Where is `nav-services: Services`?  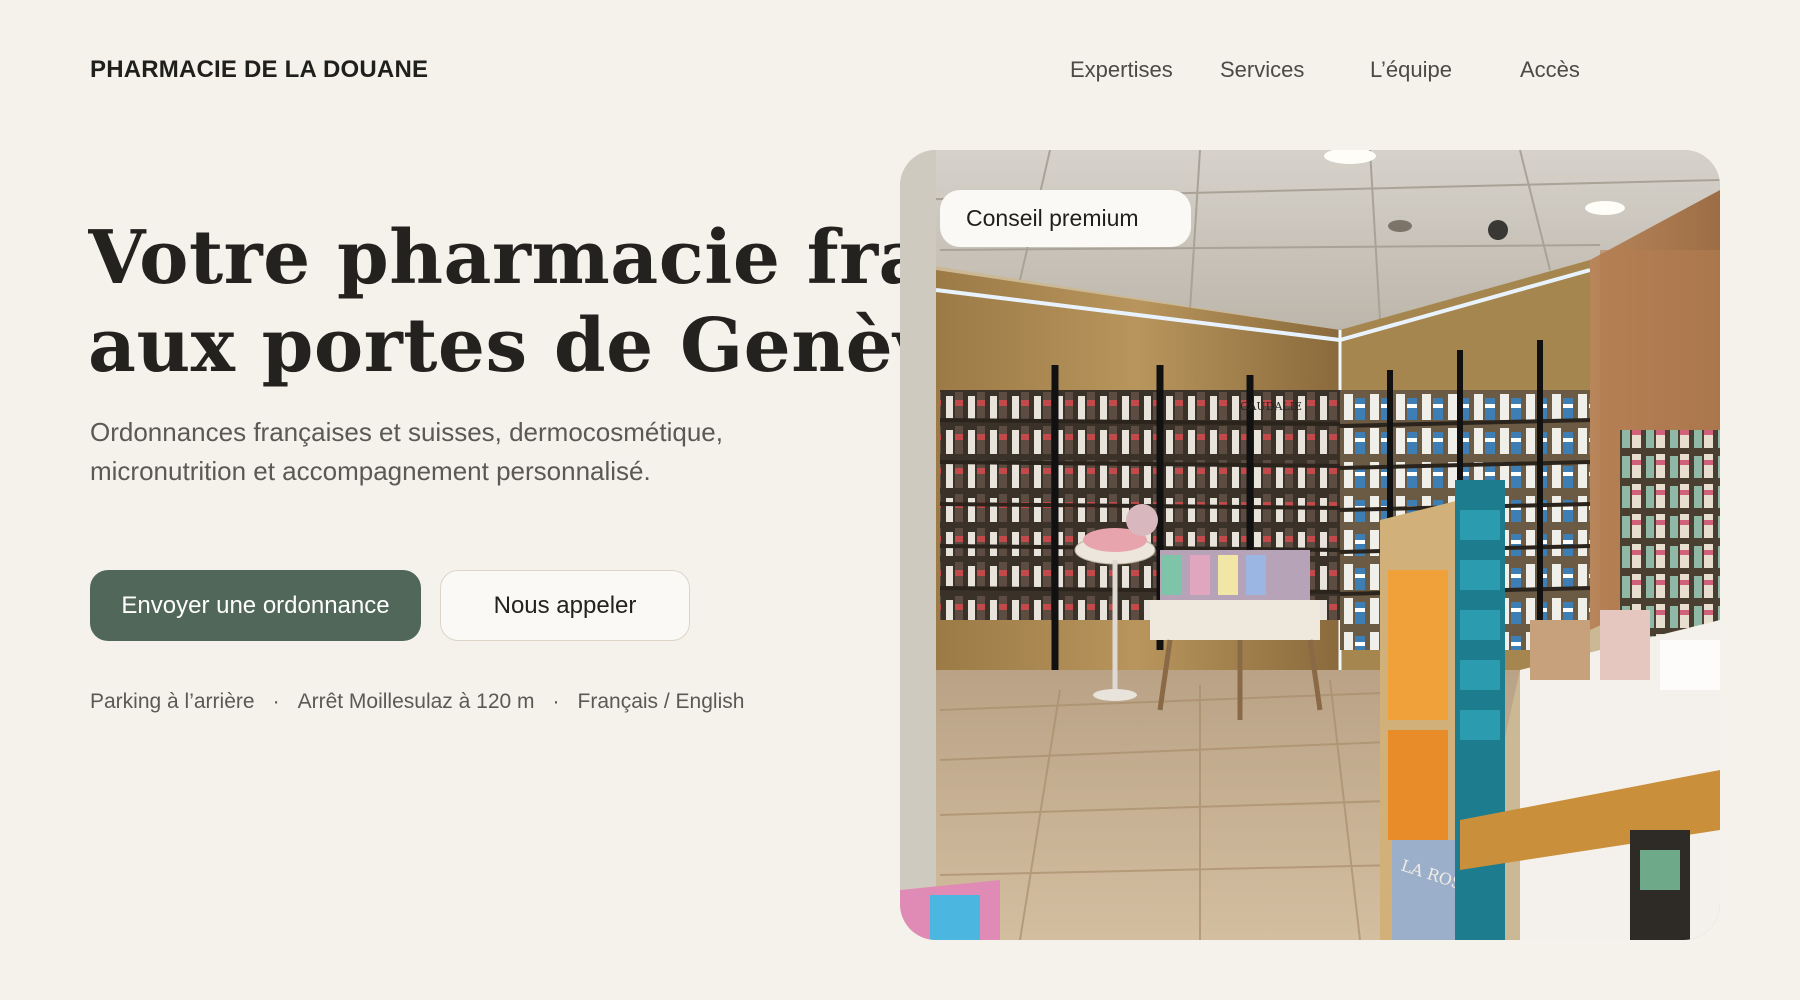 nav-services: Services is located at coordinates (1262, 70).